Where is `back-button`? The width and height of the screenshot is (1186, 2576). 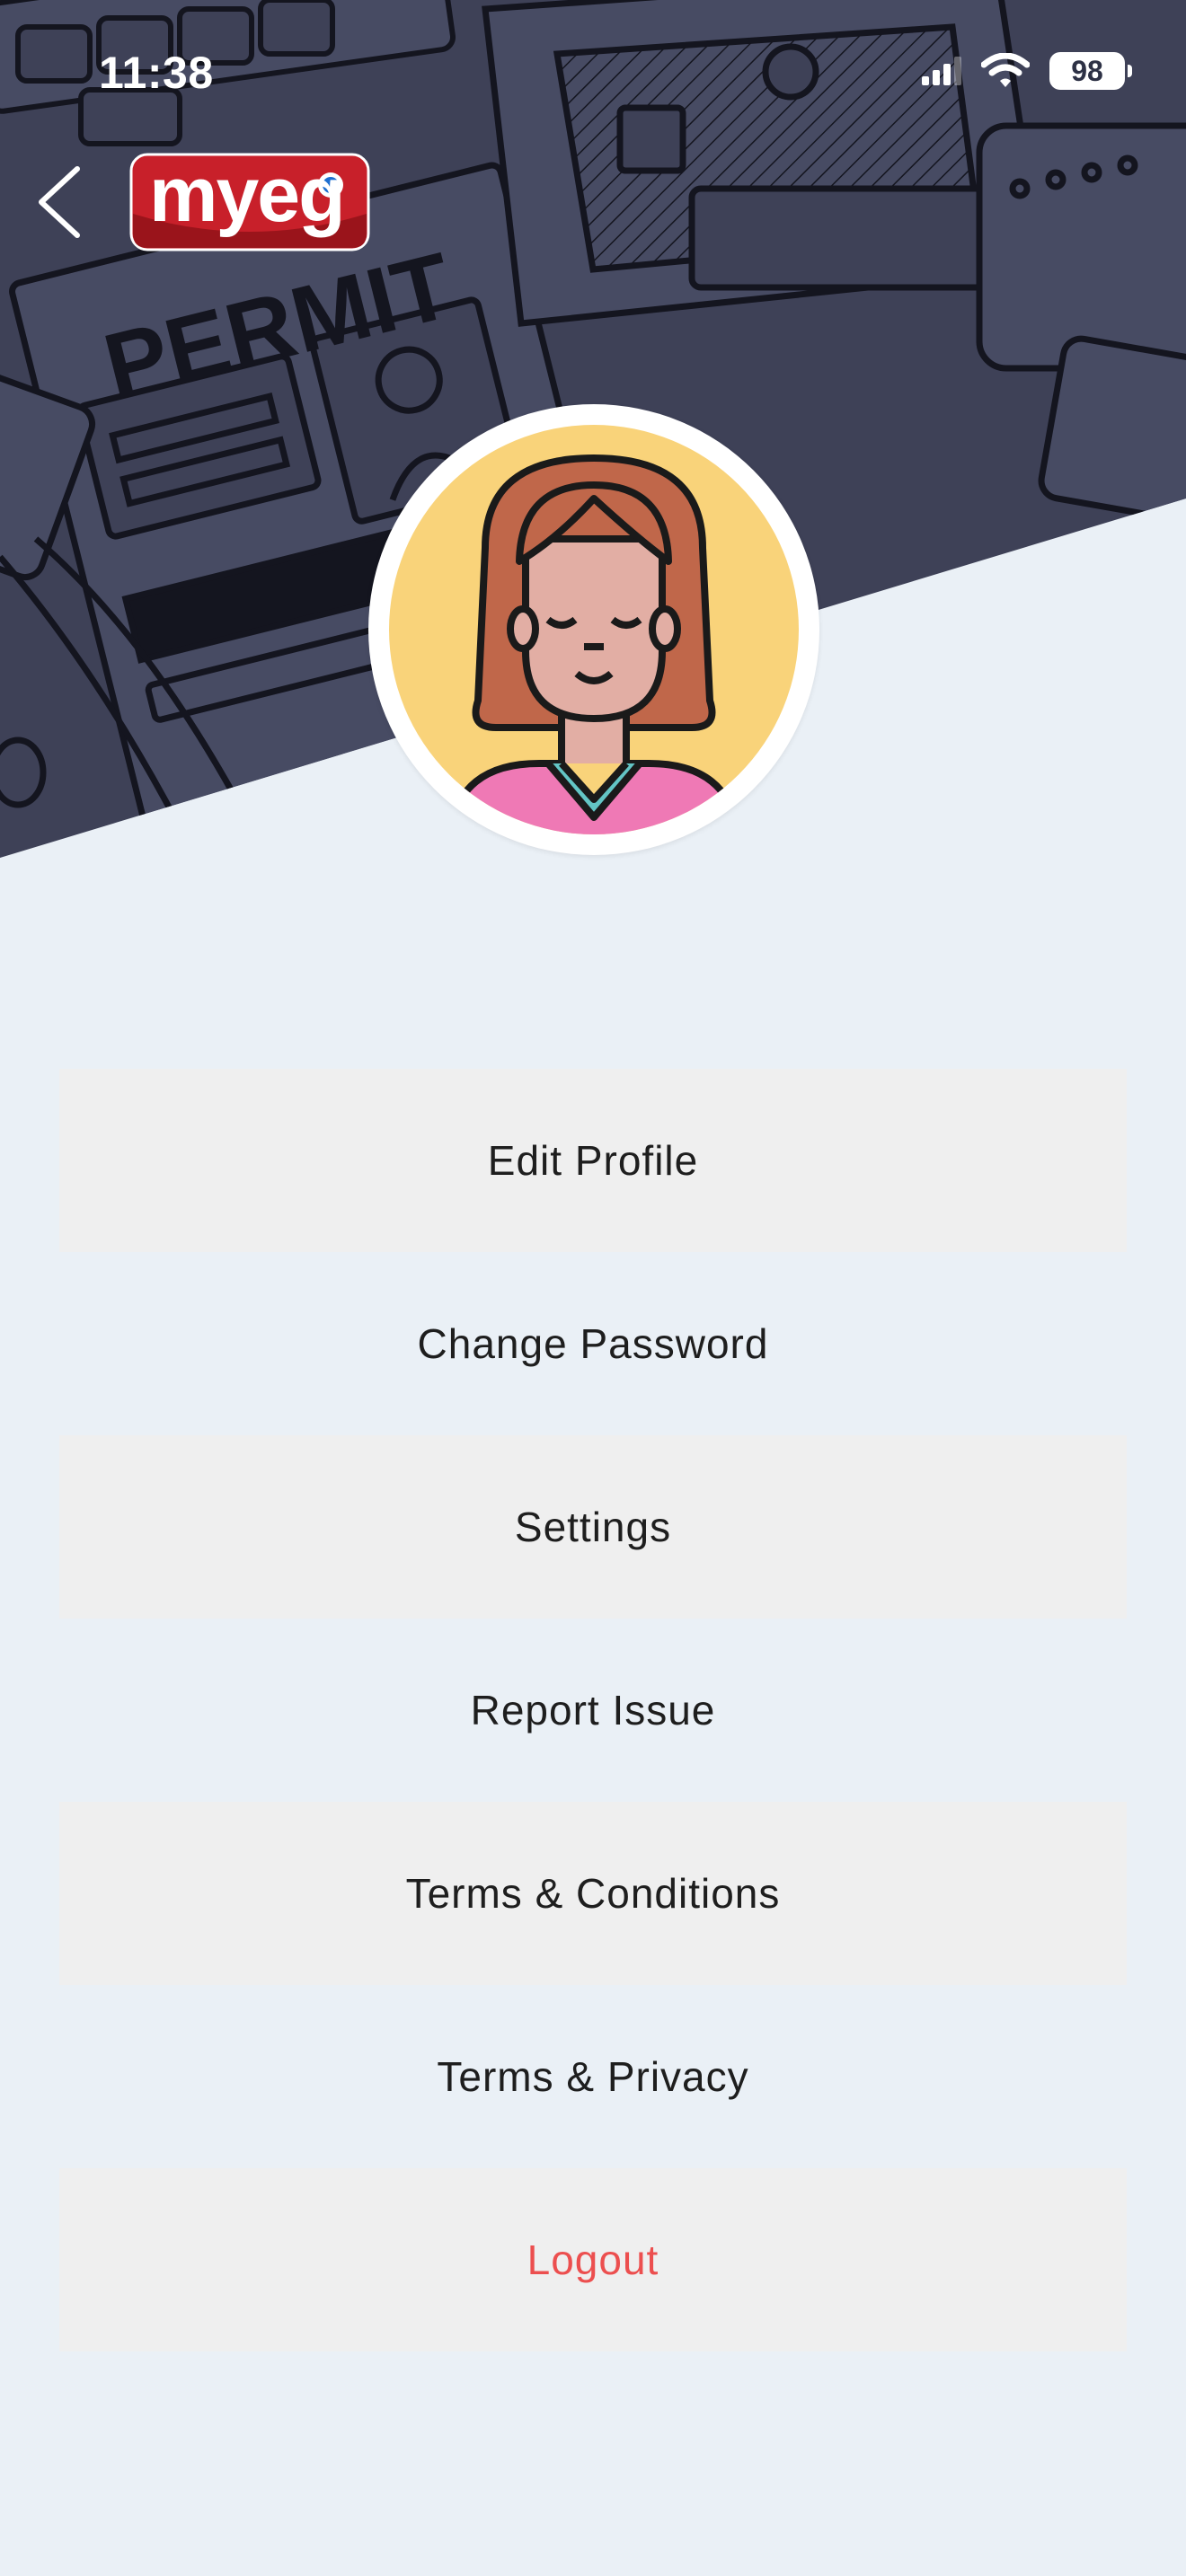
back-button is located at coordinates (60, 202).